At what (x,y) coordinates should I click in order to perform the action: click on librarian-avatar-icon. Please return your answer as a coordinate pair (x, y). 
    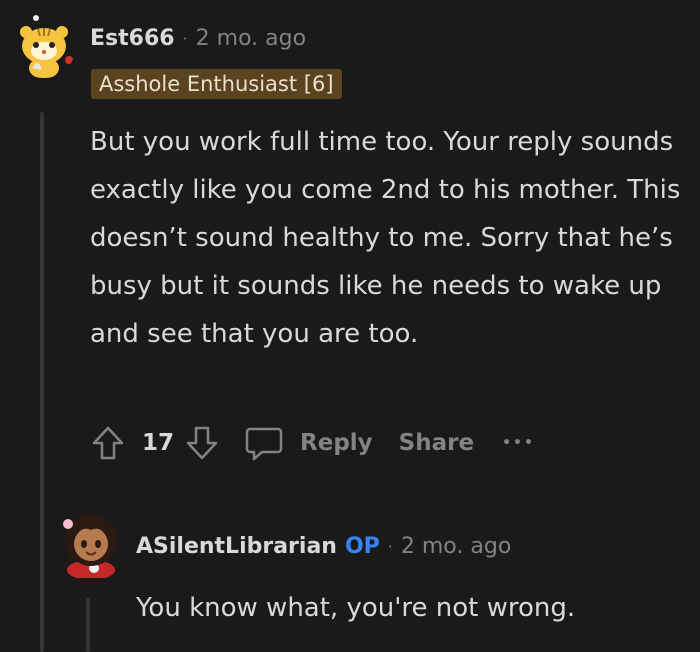
    Looking at the image, I should click on (90, 541).